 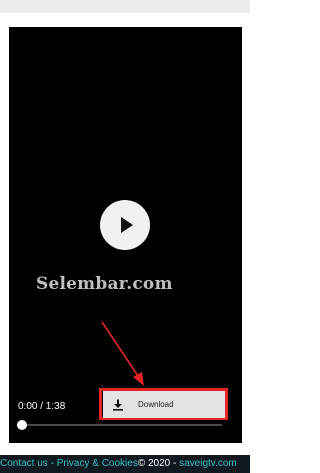 What do you see at coordinates (118, 405) in the screenshot?
I see `download-icon` at bounding box center [118, 405].